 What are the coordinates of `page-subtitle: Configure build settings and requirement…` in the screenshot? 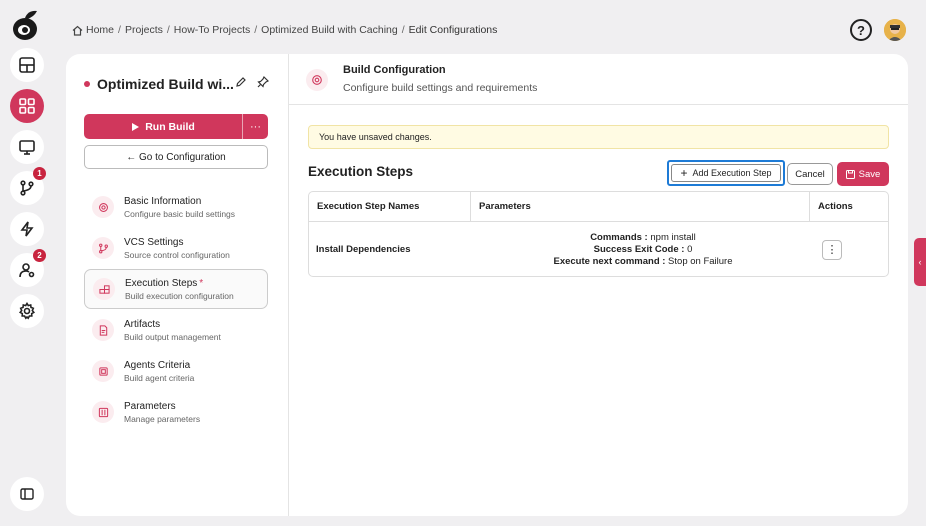 It's located at (440, 88).